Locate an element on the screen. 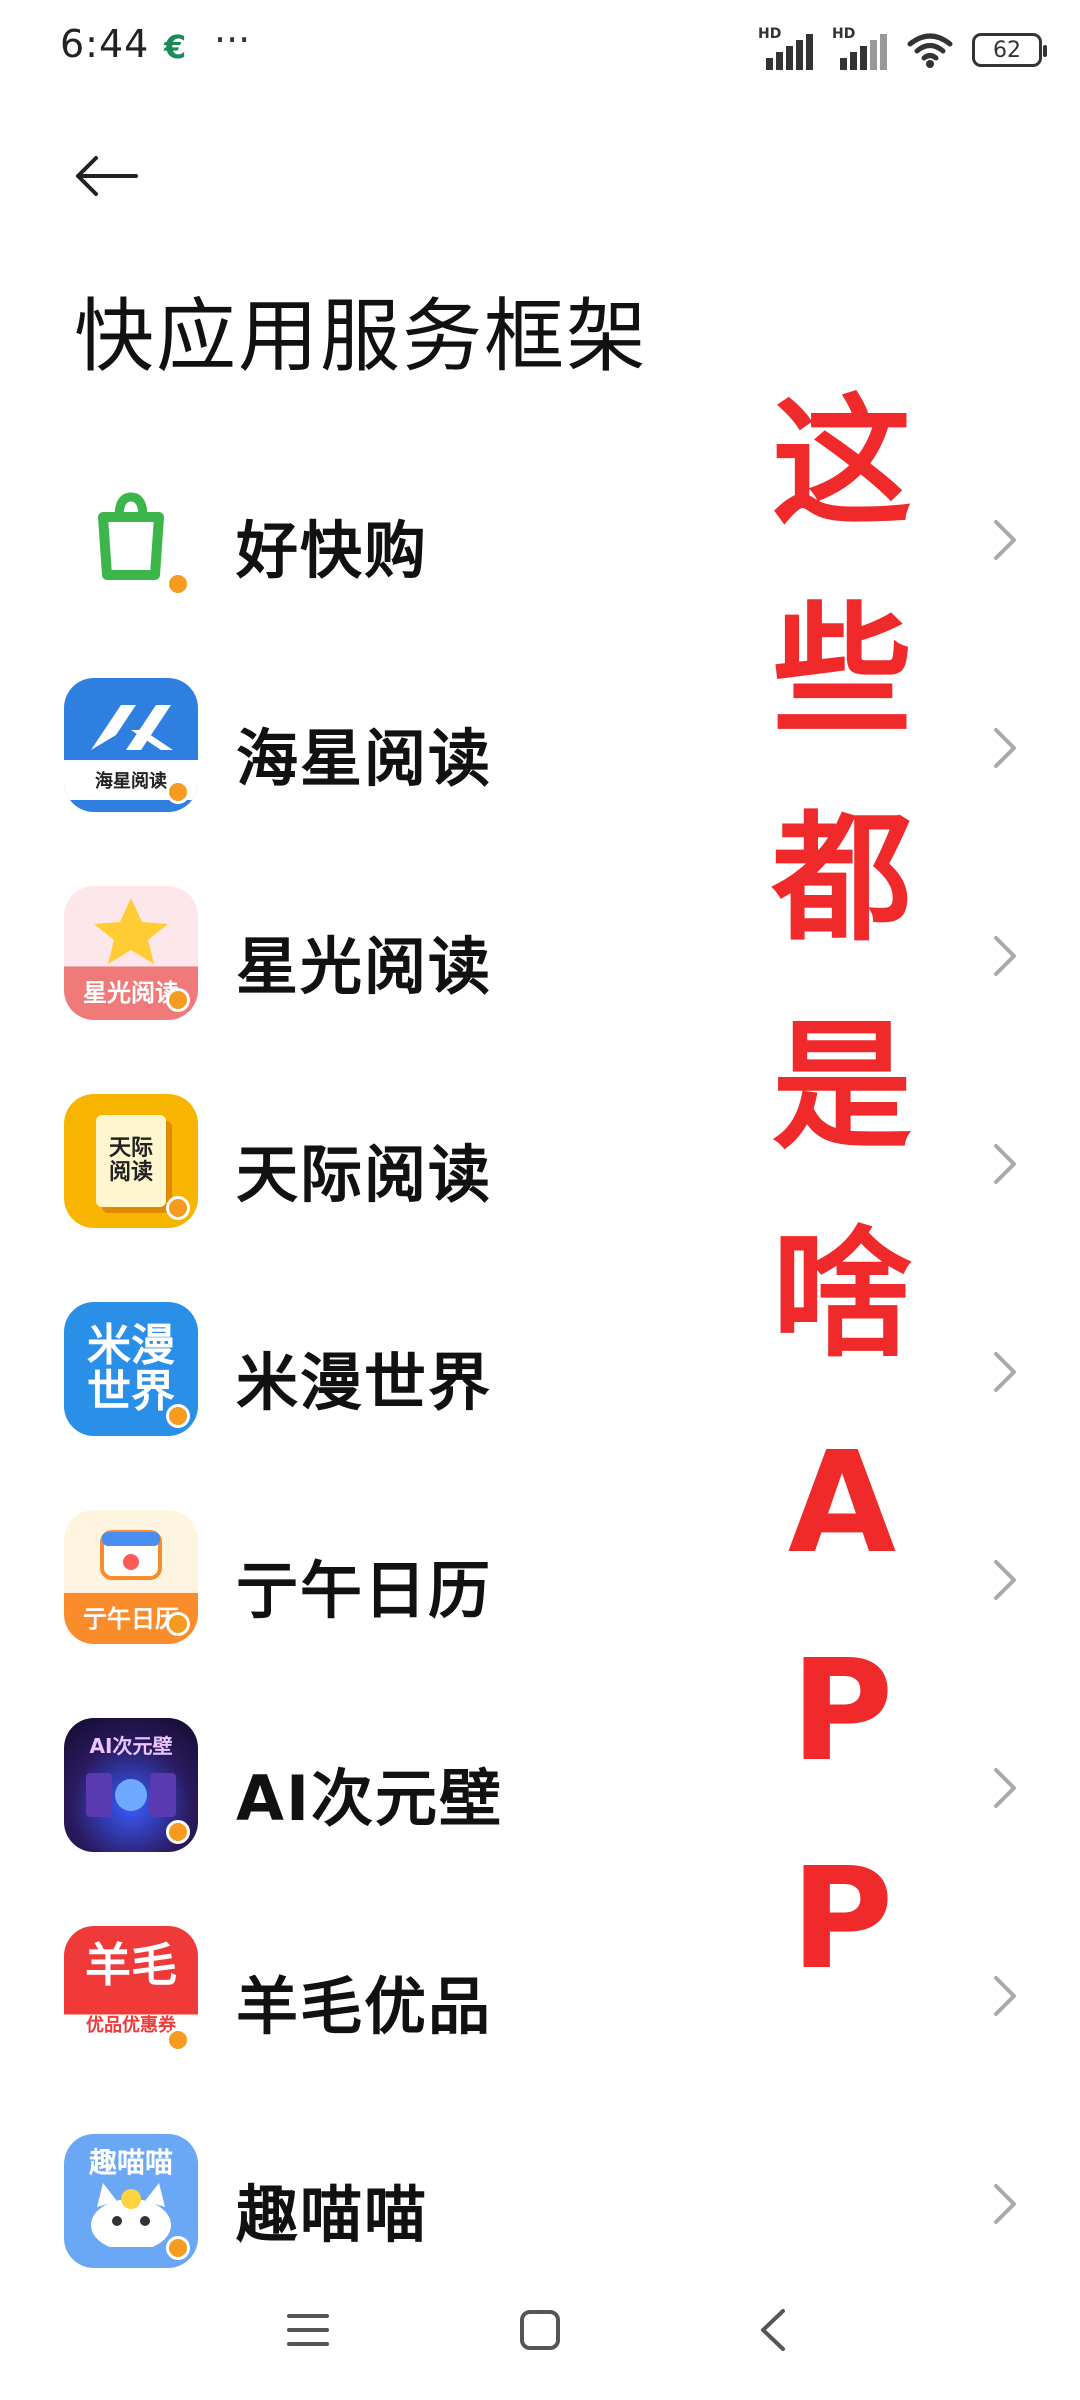 The width and height of the screenshot is (1080, 2400). signal-icon-2: HD is located at coordinates (860, 48).